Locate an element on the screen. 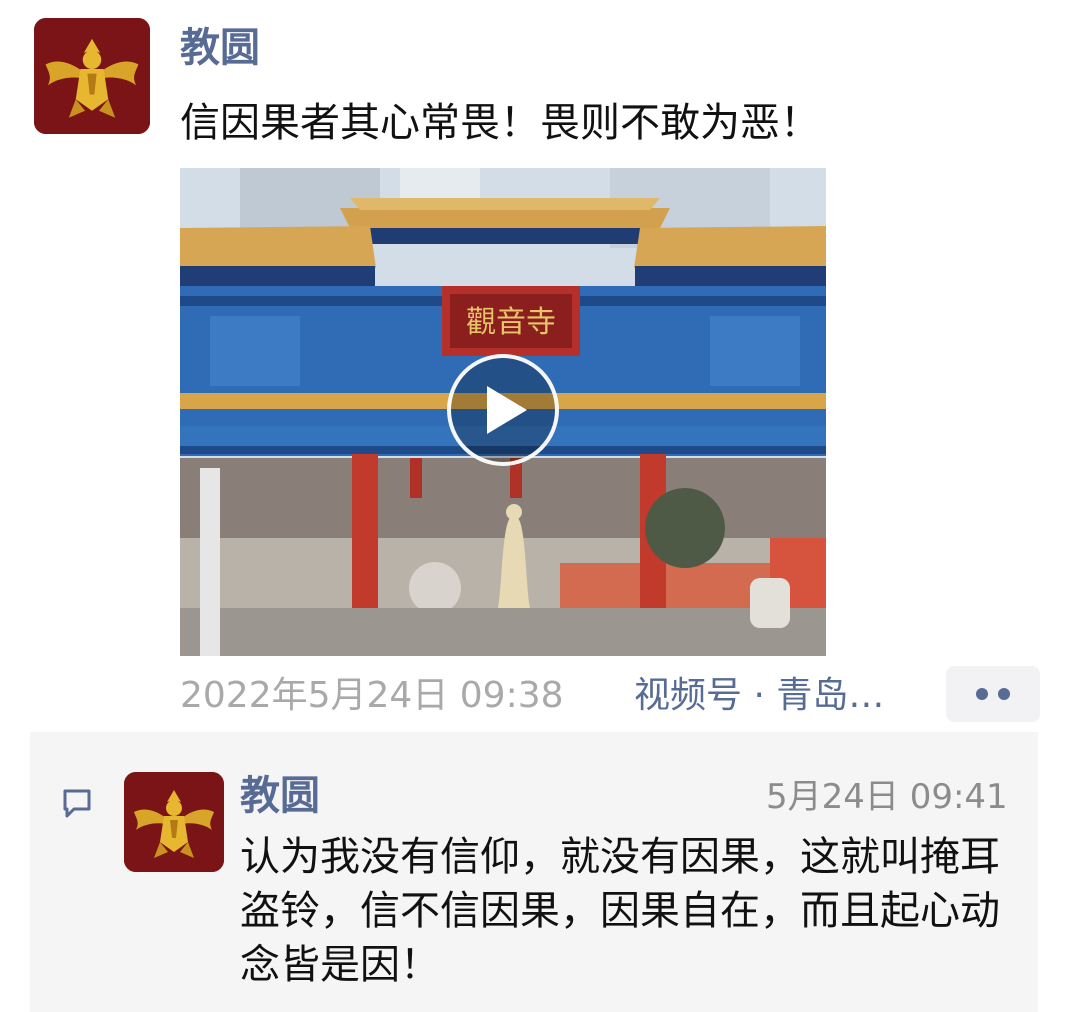 Image resolution: width=1080 pixels, height=1012 pixels. post-text: 信因果者其心常畏！畏则不敢为恶！ is located at coordinates (500, 123).